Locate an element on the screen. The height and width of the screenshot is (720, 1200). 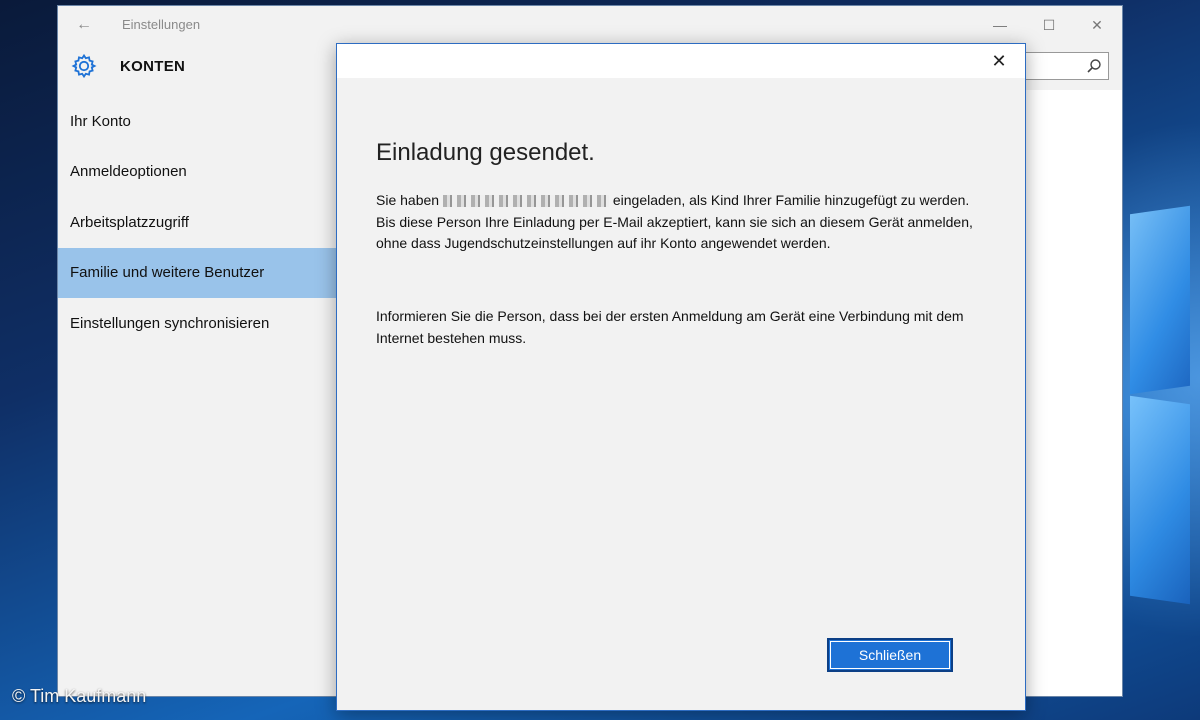
close-button: Schließen is located at coordinates (890, 655).